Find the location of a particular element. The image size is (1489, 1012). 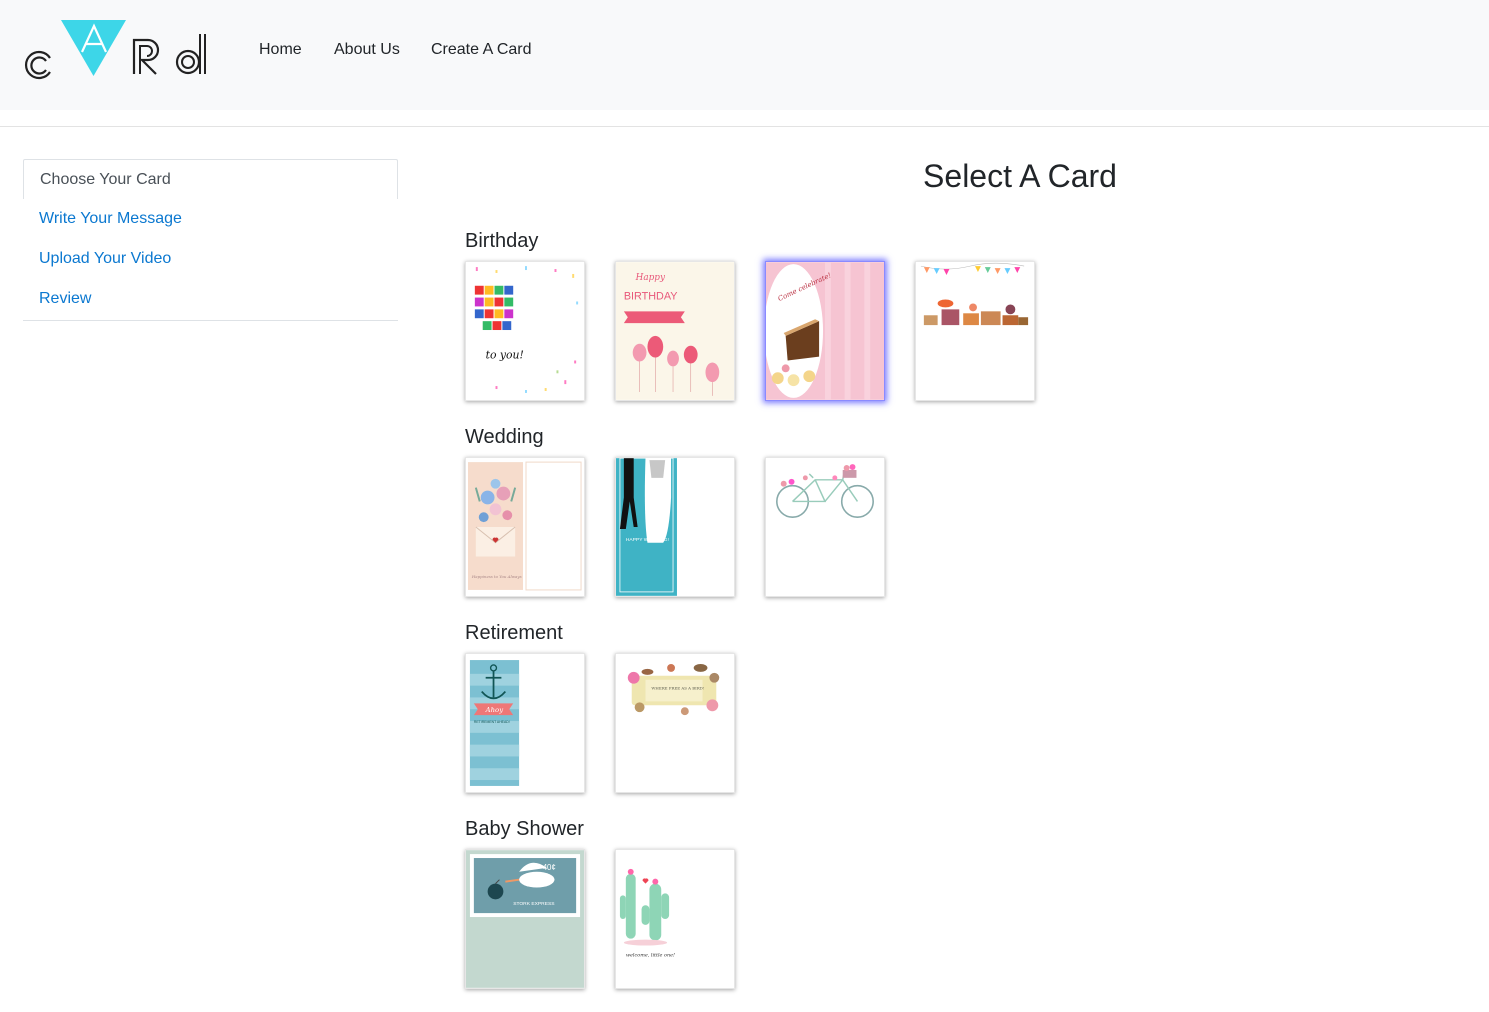

nav-create-card-link: Create A Card is located at coordinates (481, 50).